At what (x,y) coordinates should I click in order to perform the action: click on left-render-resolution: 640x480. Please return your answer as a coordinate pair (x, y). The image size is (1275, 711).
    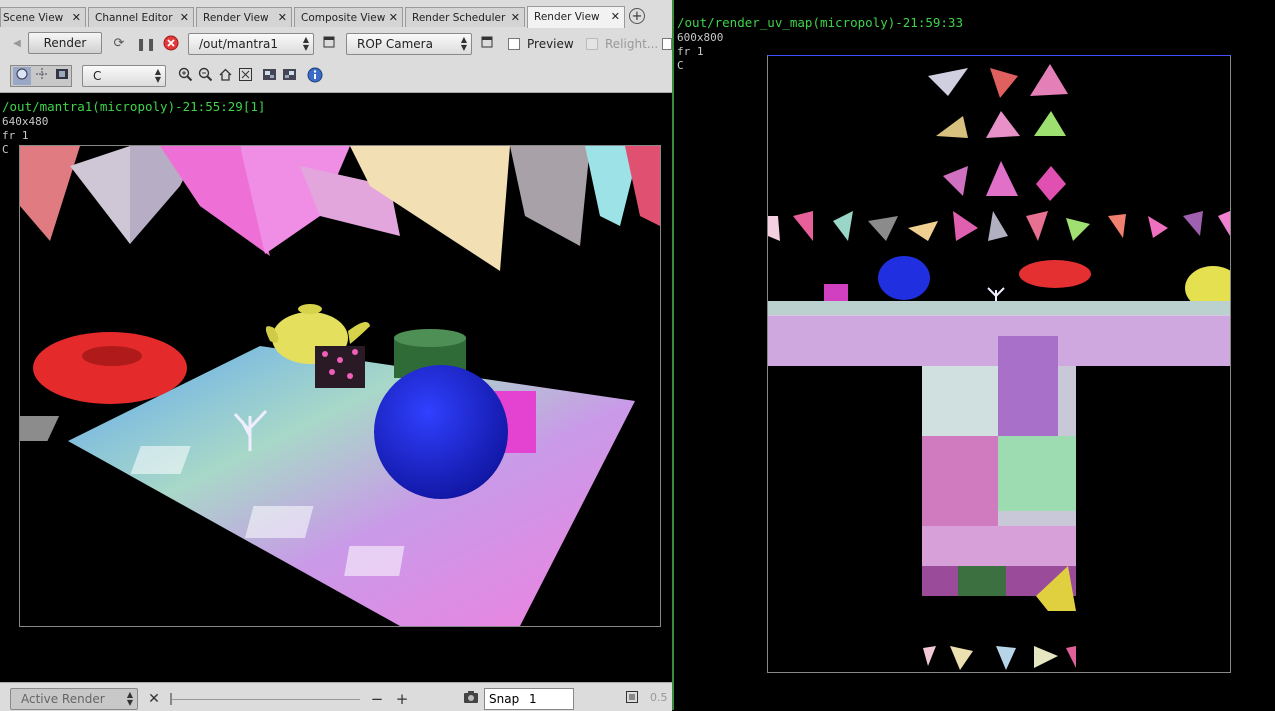
    Looking at the image, I should click on (25, 121).